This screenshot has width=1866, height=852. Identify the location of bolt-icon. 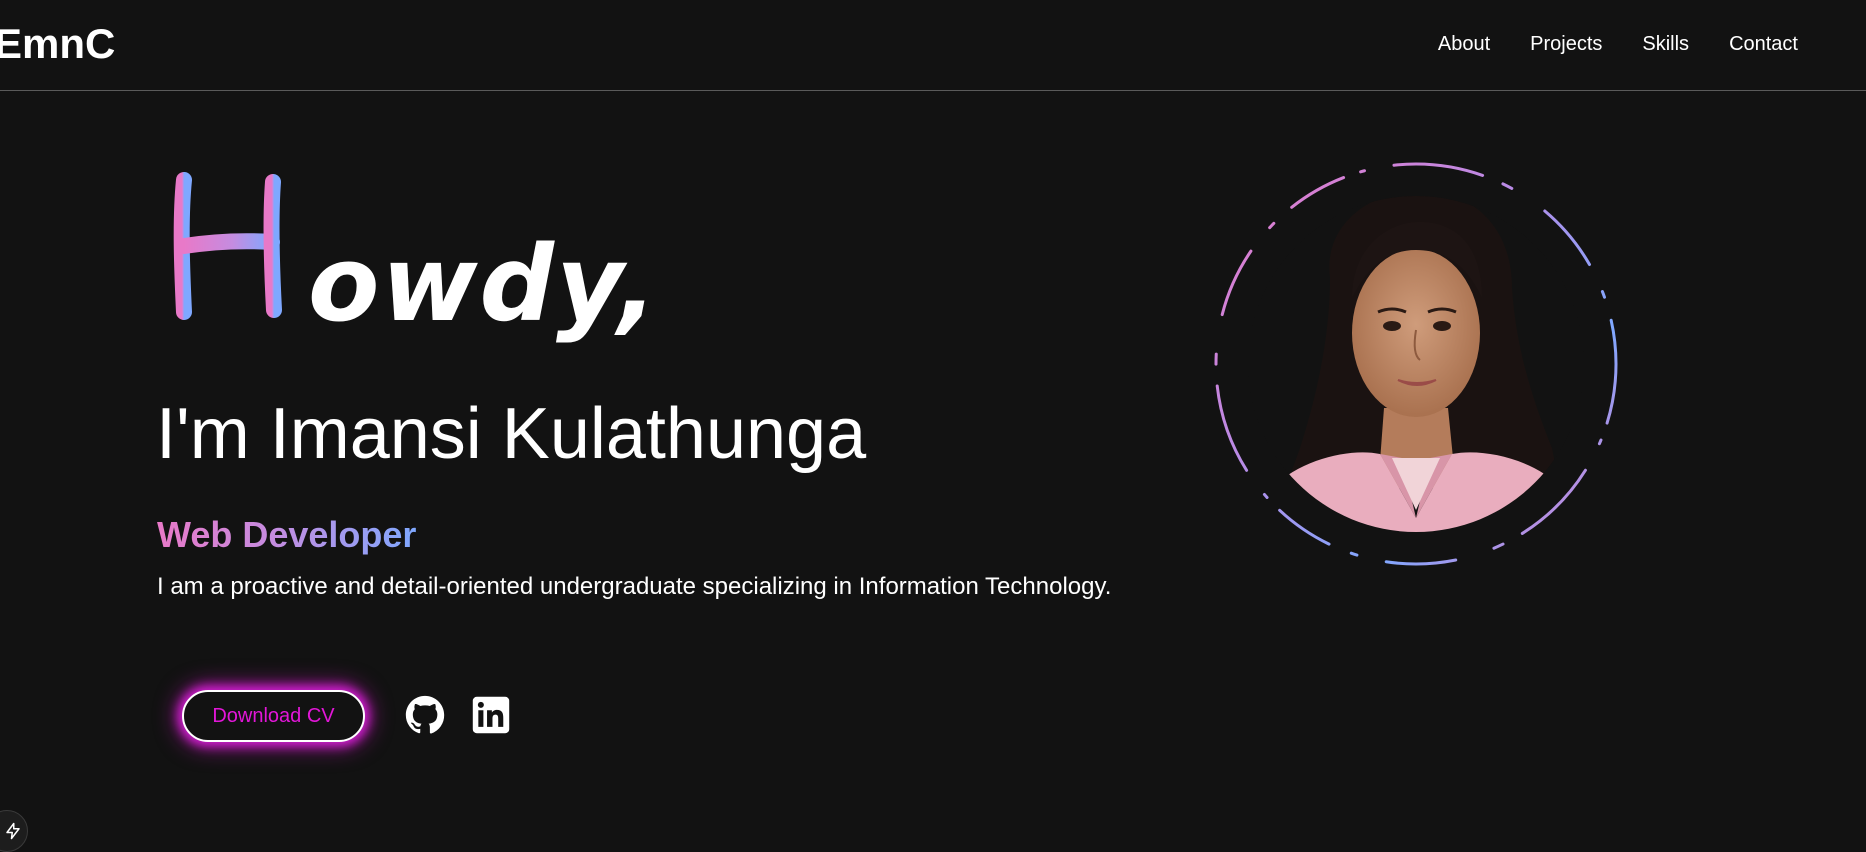
(13, 831).